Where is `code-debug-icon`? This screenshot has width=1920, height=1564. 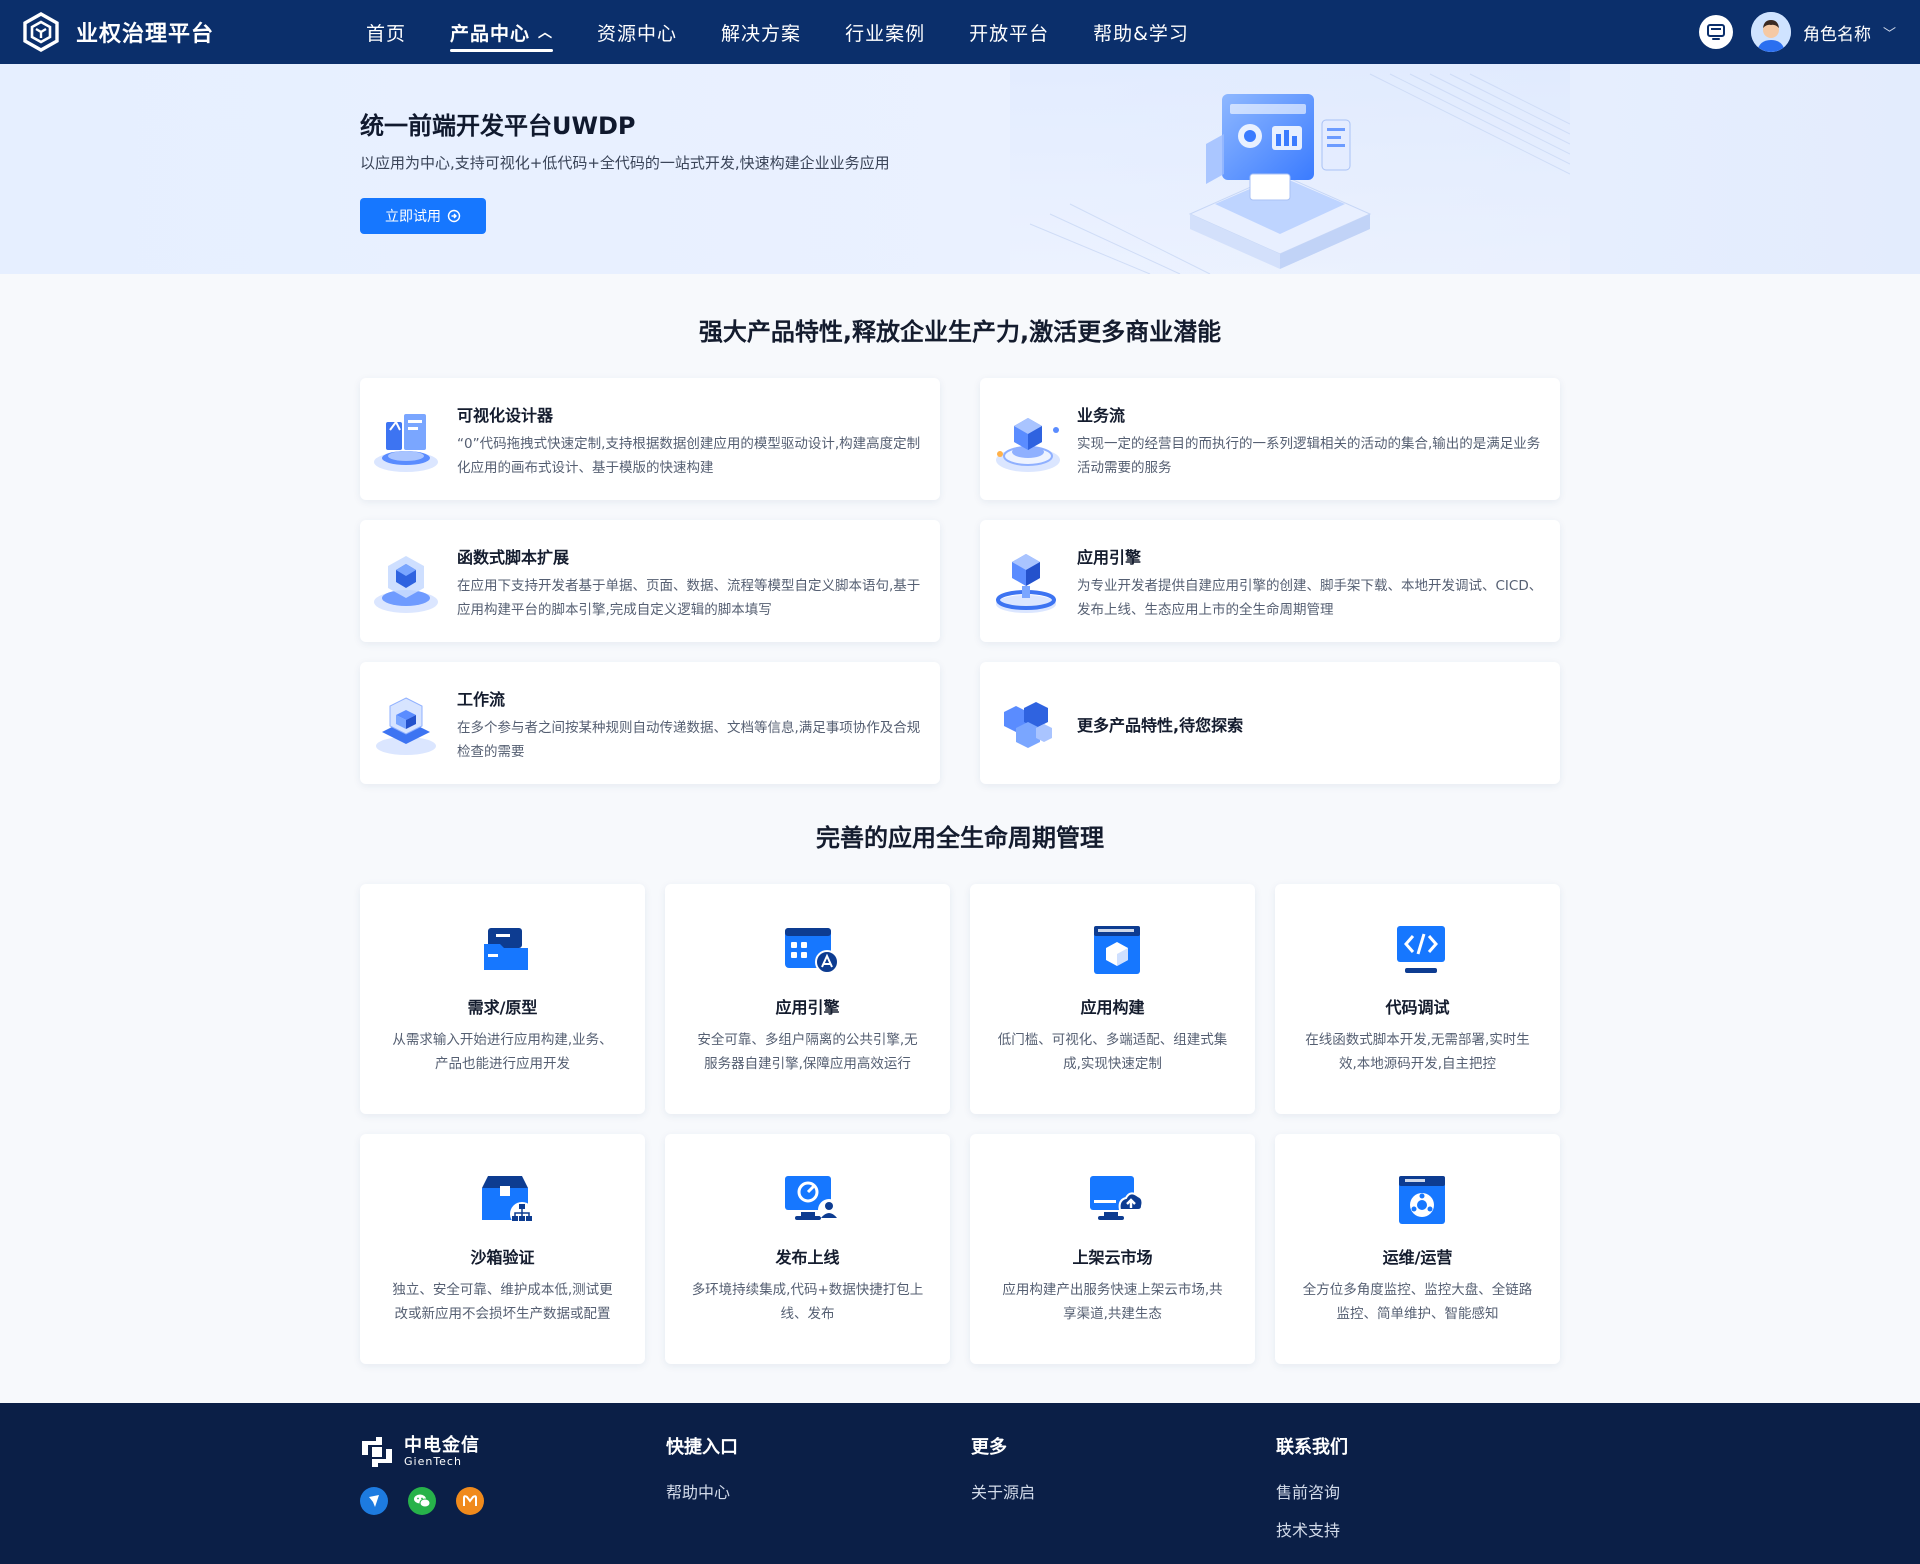
code-debug-icon is located at coordinates (1421, 949).